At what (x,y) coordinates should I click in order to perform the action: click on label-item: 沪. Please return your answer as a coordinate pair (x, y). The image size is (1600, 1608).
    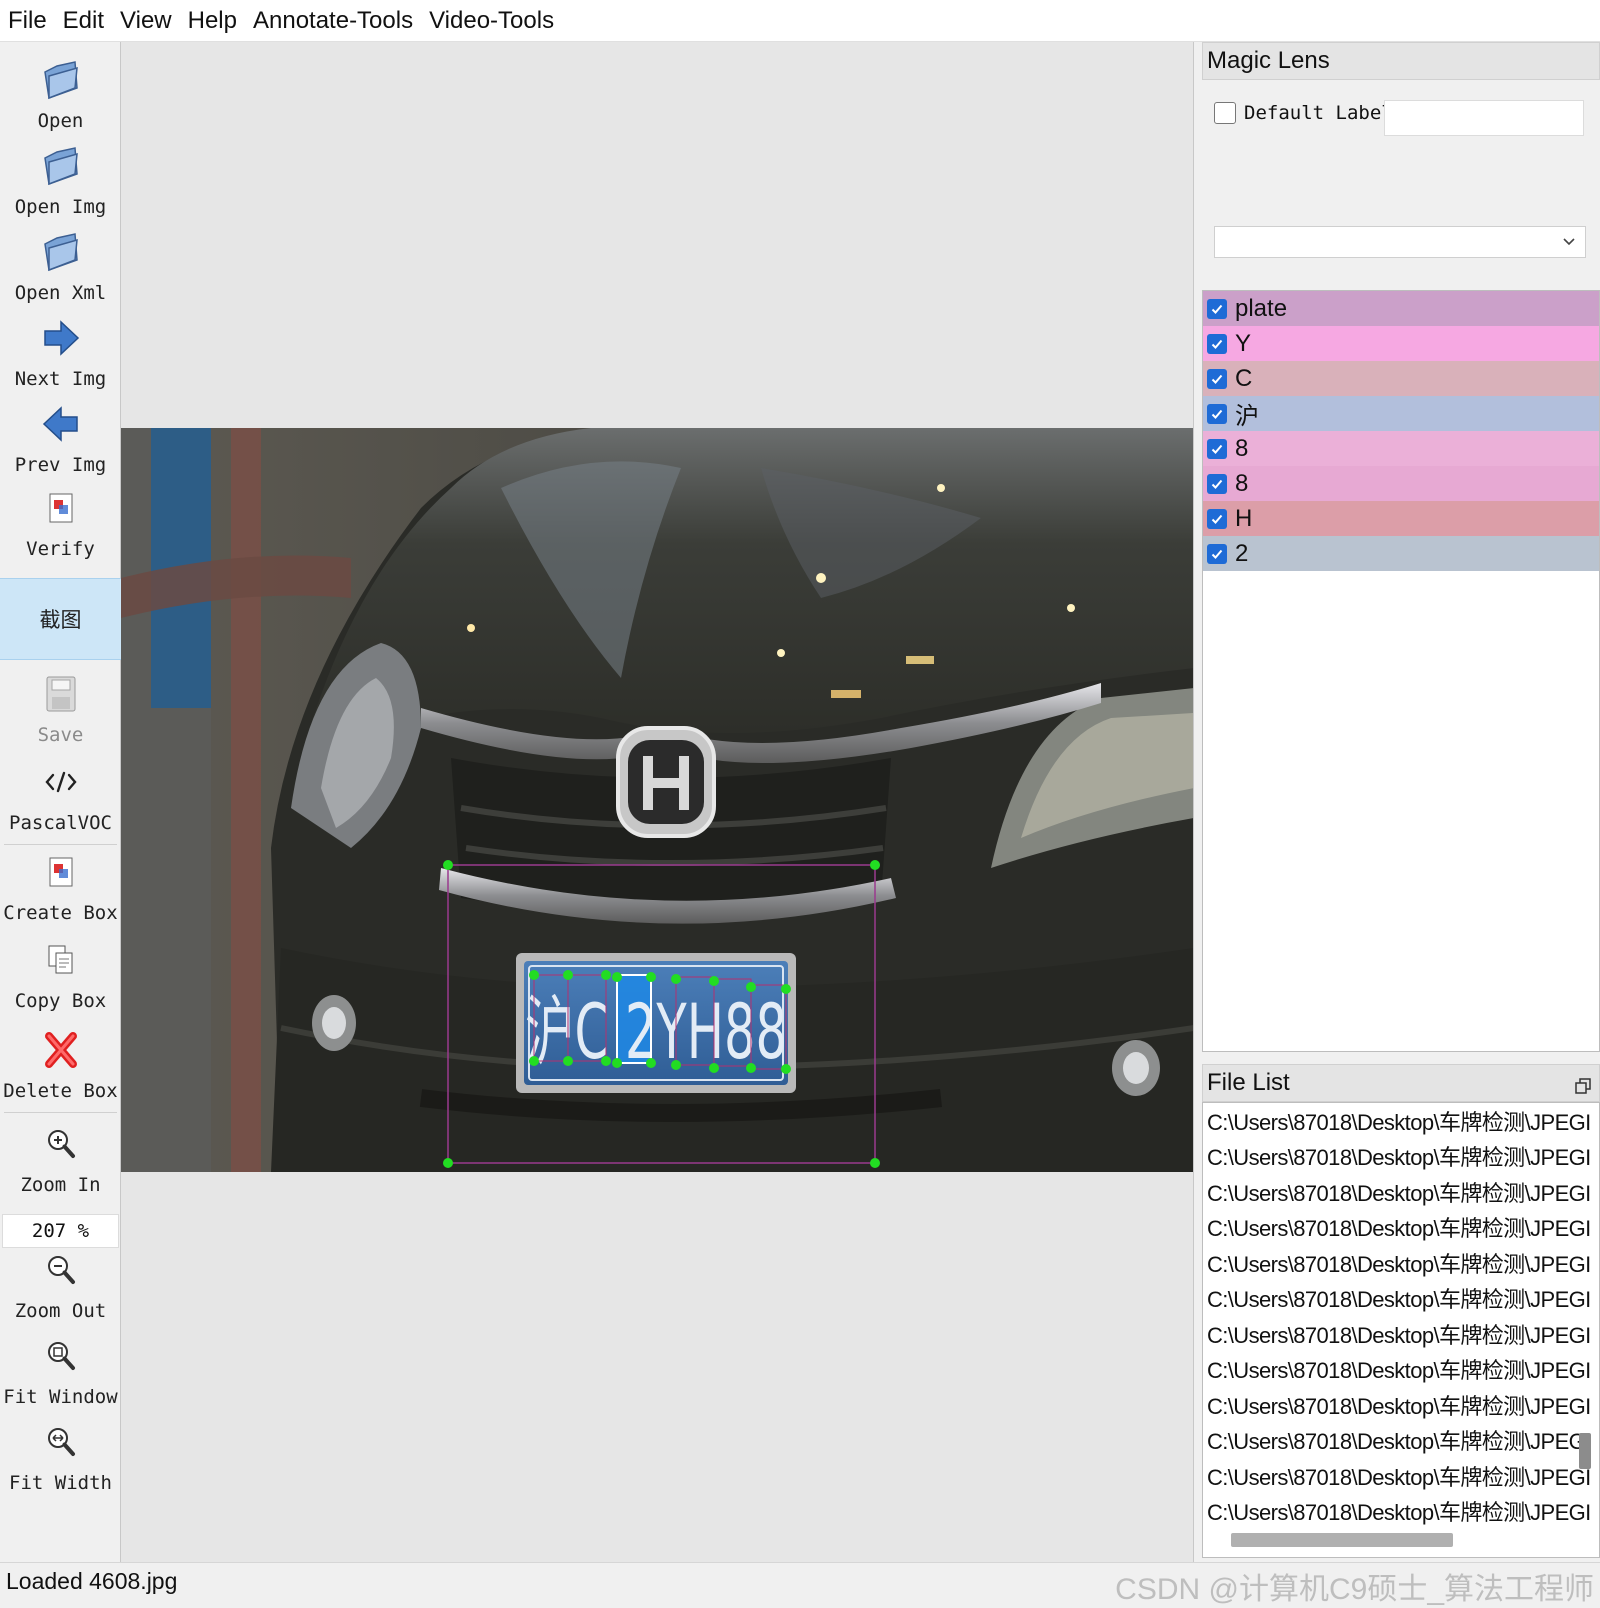
    Looking at the image, I should click on (1401, 413).